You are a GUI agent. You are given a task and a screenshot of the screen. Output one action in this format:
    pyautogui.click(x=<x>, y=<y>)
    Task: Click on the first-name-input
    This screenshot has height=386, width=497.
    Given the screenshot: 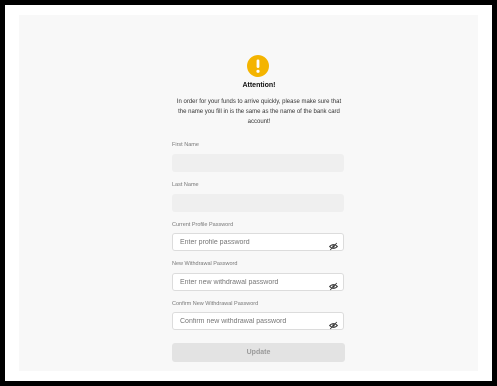 What is the action you would take?
    pyautogui.click(x=258, y=163)
    